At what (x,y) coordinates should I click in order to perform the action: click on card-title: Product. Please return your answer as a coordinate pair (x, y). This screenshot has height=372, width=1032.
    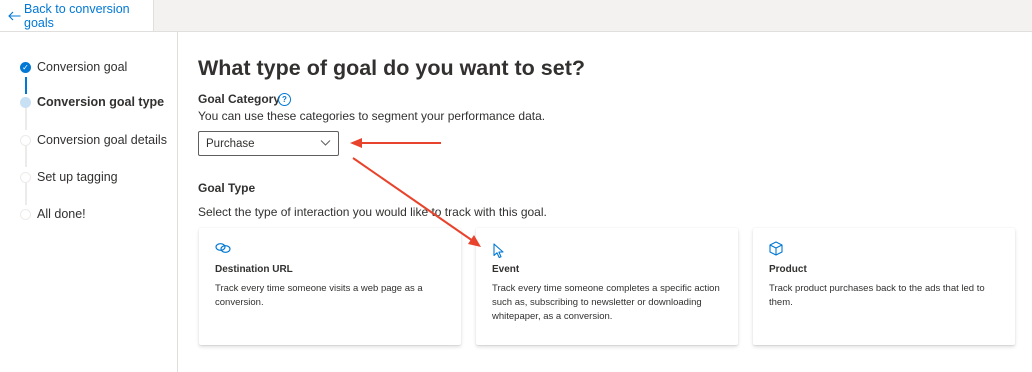
    Looking at the image, I should click on (788, 269).